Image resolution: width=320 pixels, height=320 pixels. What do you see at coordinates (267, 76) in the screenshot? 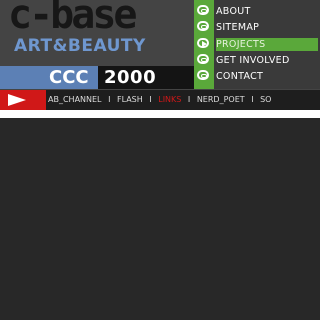
I see `nav-item-contact: CONTACT` at bounding box center [267, 76].